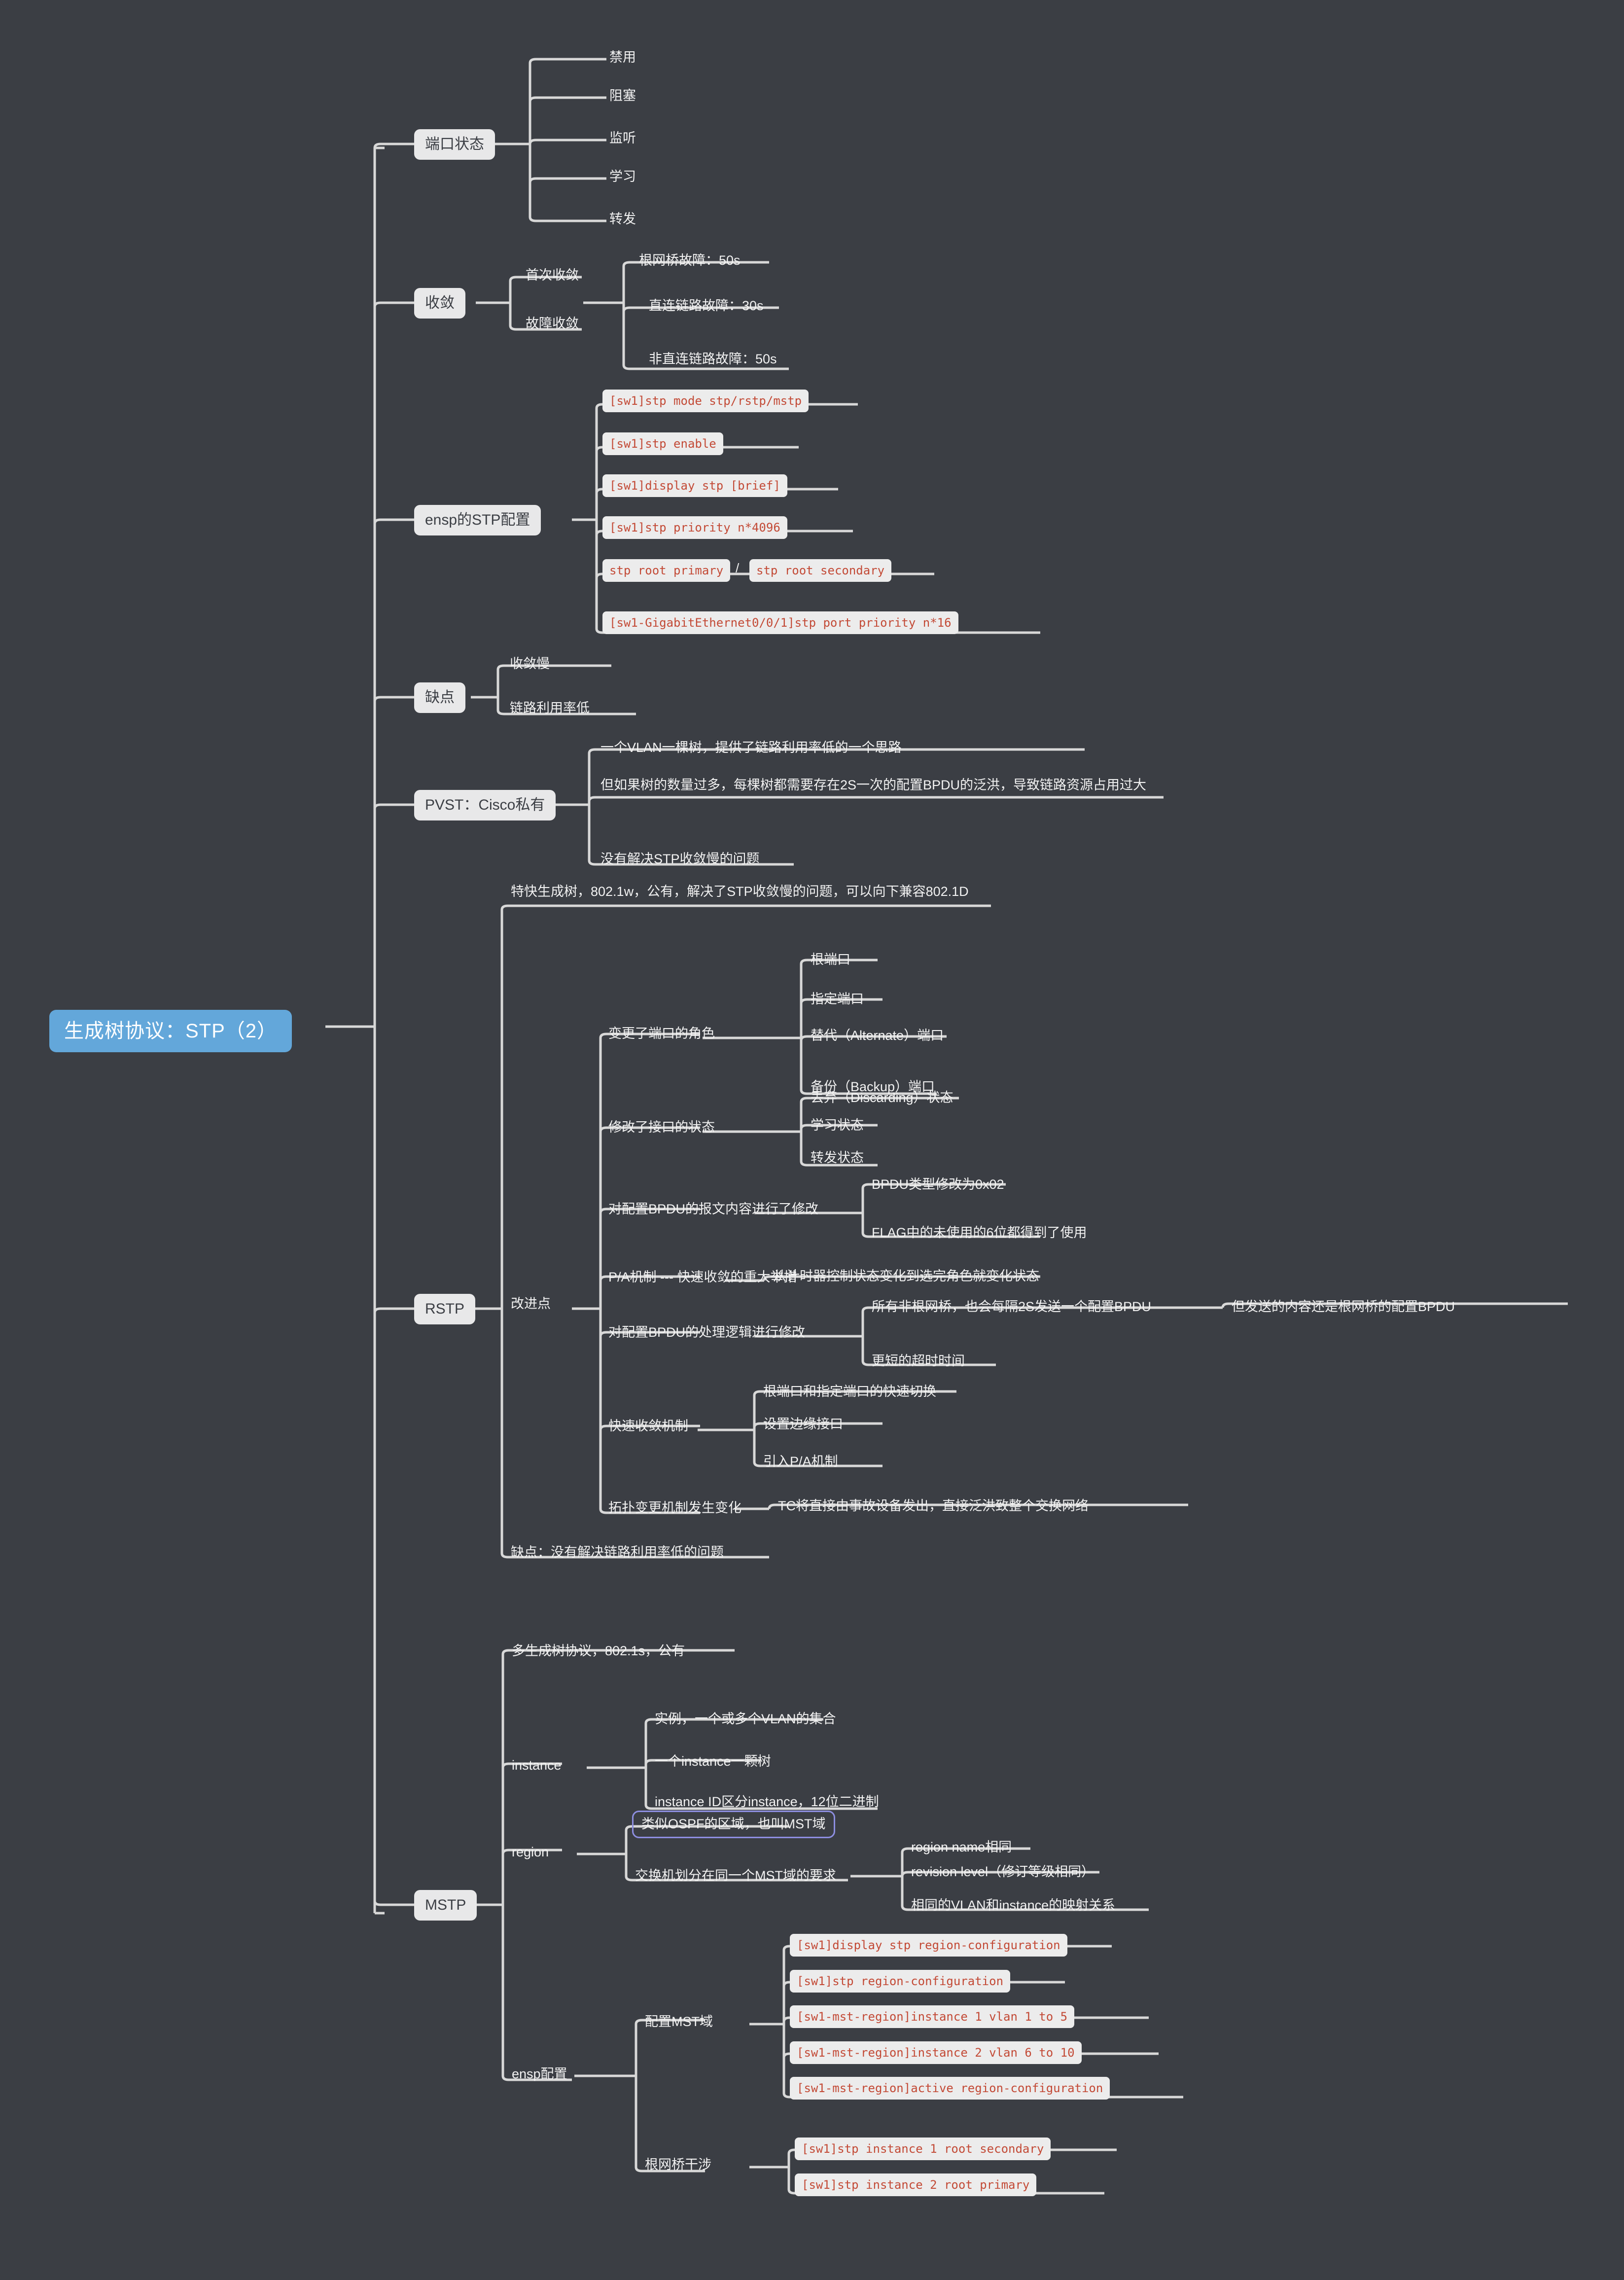 This screenshot has height=2280, width=1624. What do you see at coordinates (830, 960) in the screenshot?
I see `port-role-root: 根端口` at bounding box center [830, 960].